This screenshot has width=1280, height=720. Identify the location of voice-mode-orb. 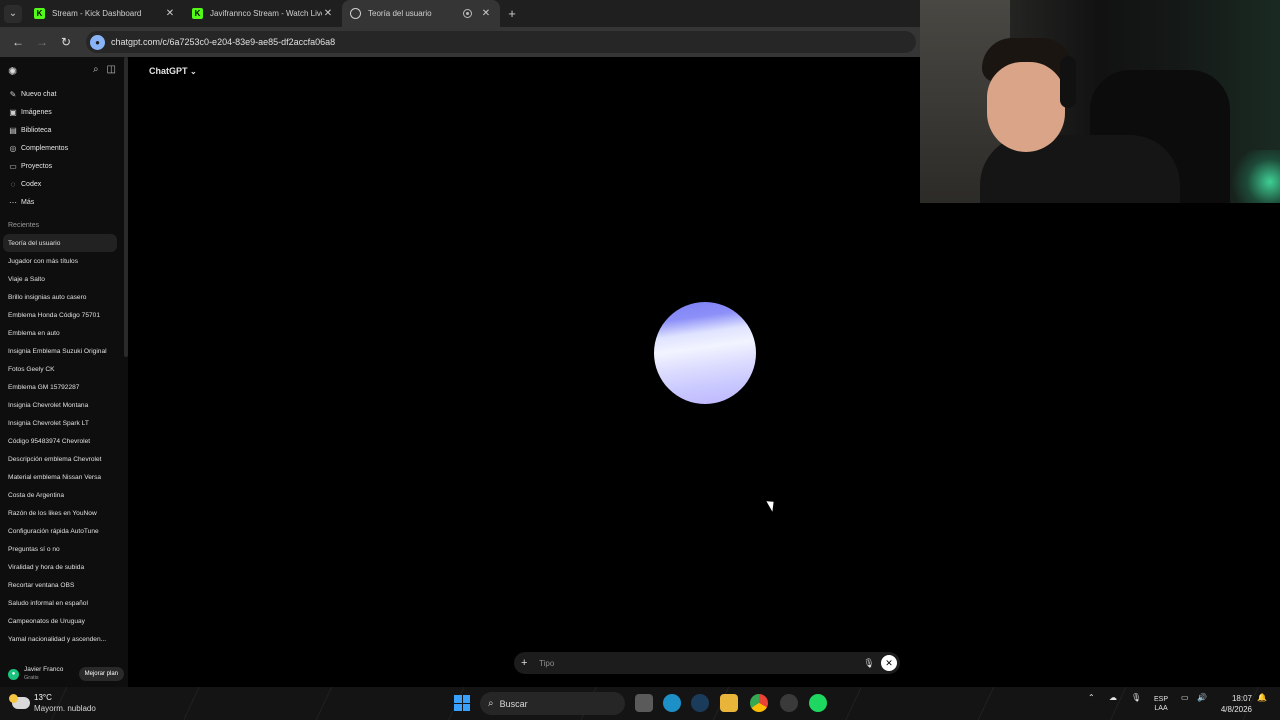
(705, 353).